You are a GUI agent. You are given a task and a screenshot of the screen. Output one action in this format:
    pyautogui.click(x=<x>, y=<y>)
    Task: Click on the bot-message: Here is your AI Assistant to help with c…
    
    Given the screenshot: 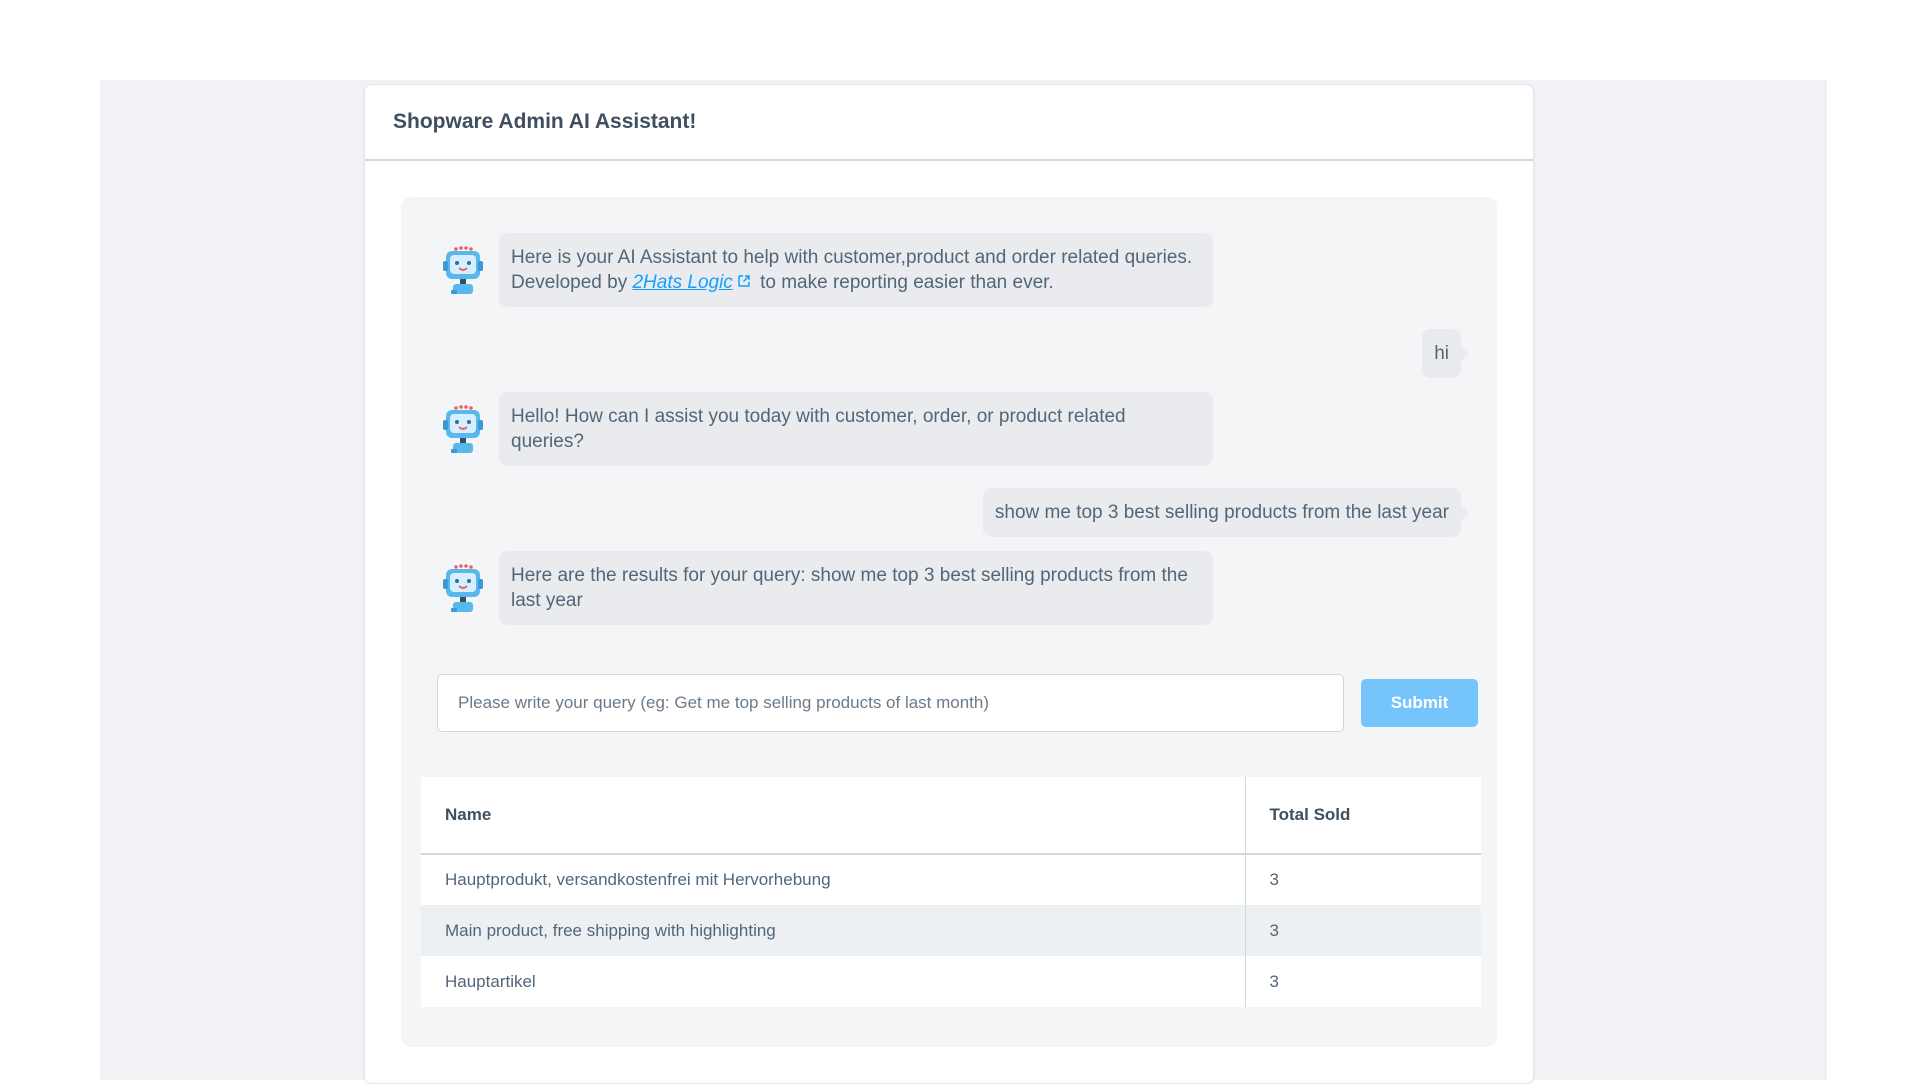 What is the action you would take?
    pyautogui.click(x=825, y=270)
    